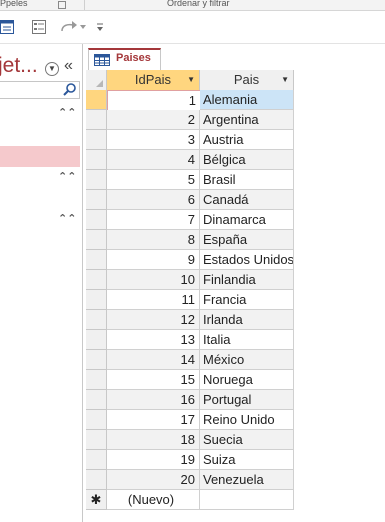  I want to click on cell-idpais: 14, so click(153, 360).